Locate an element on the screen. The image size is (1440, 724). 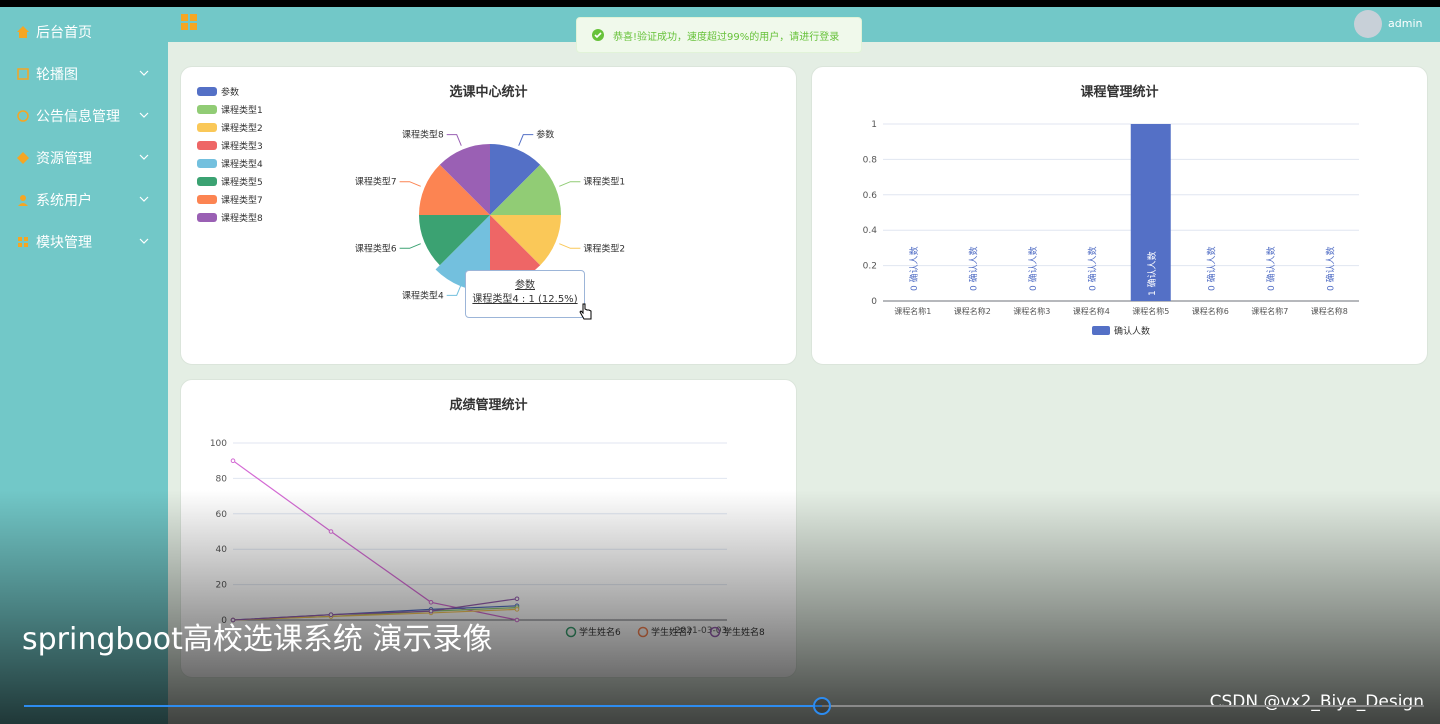
chart-tooltip: 参数 课程类型4 : 1 (12.5%) is located at coordinates (525, 294).